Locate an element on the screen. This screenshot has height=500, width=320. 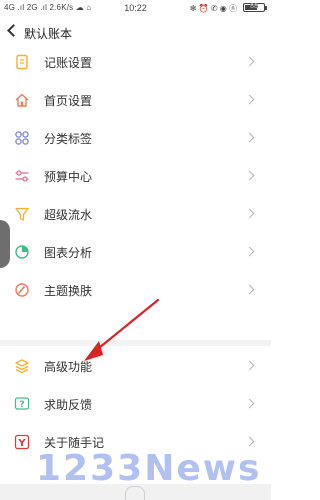
bottom-navigation-bar is located at coordinates (135, 492).